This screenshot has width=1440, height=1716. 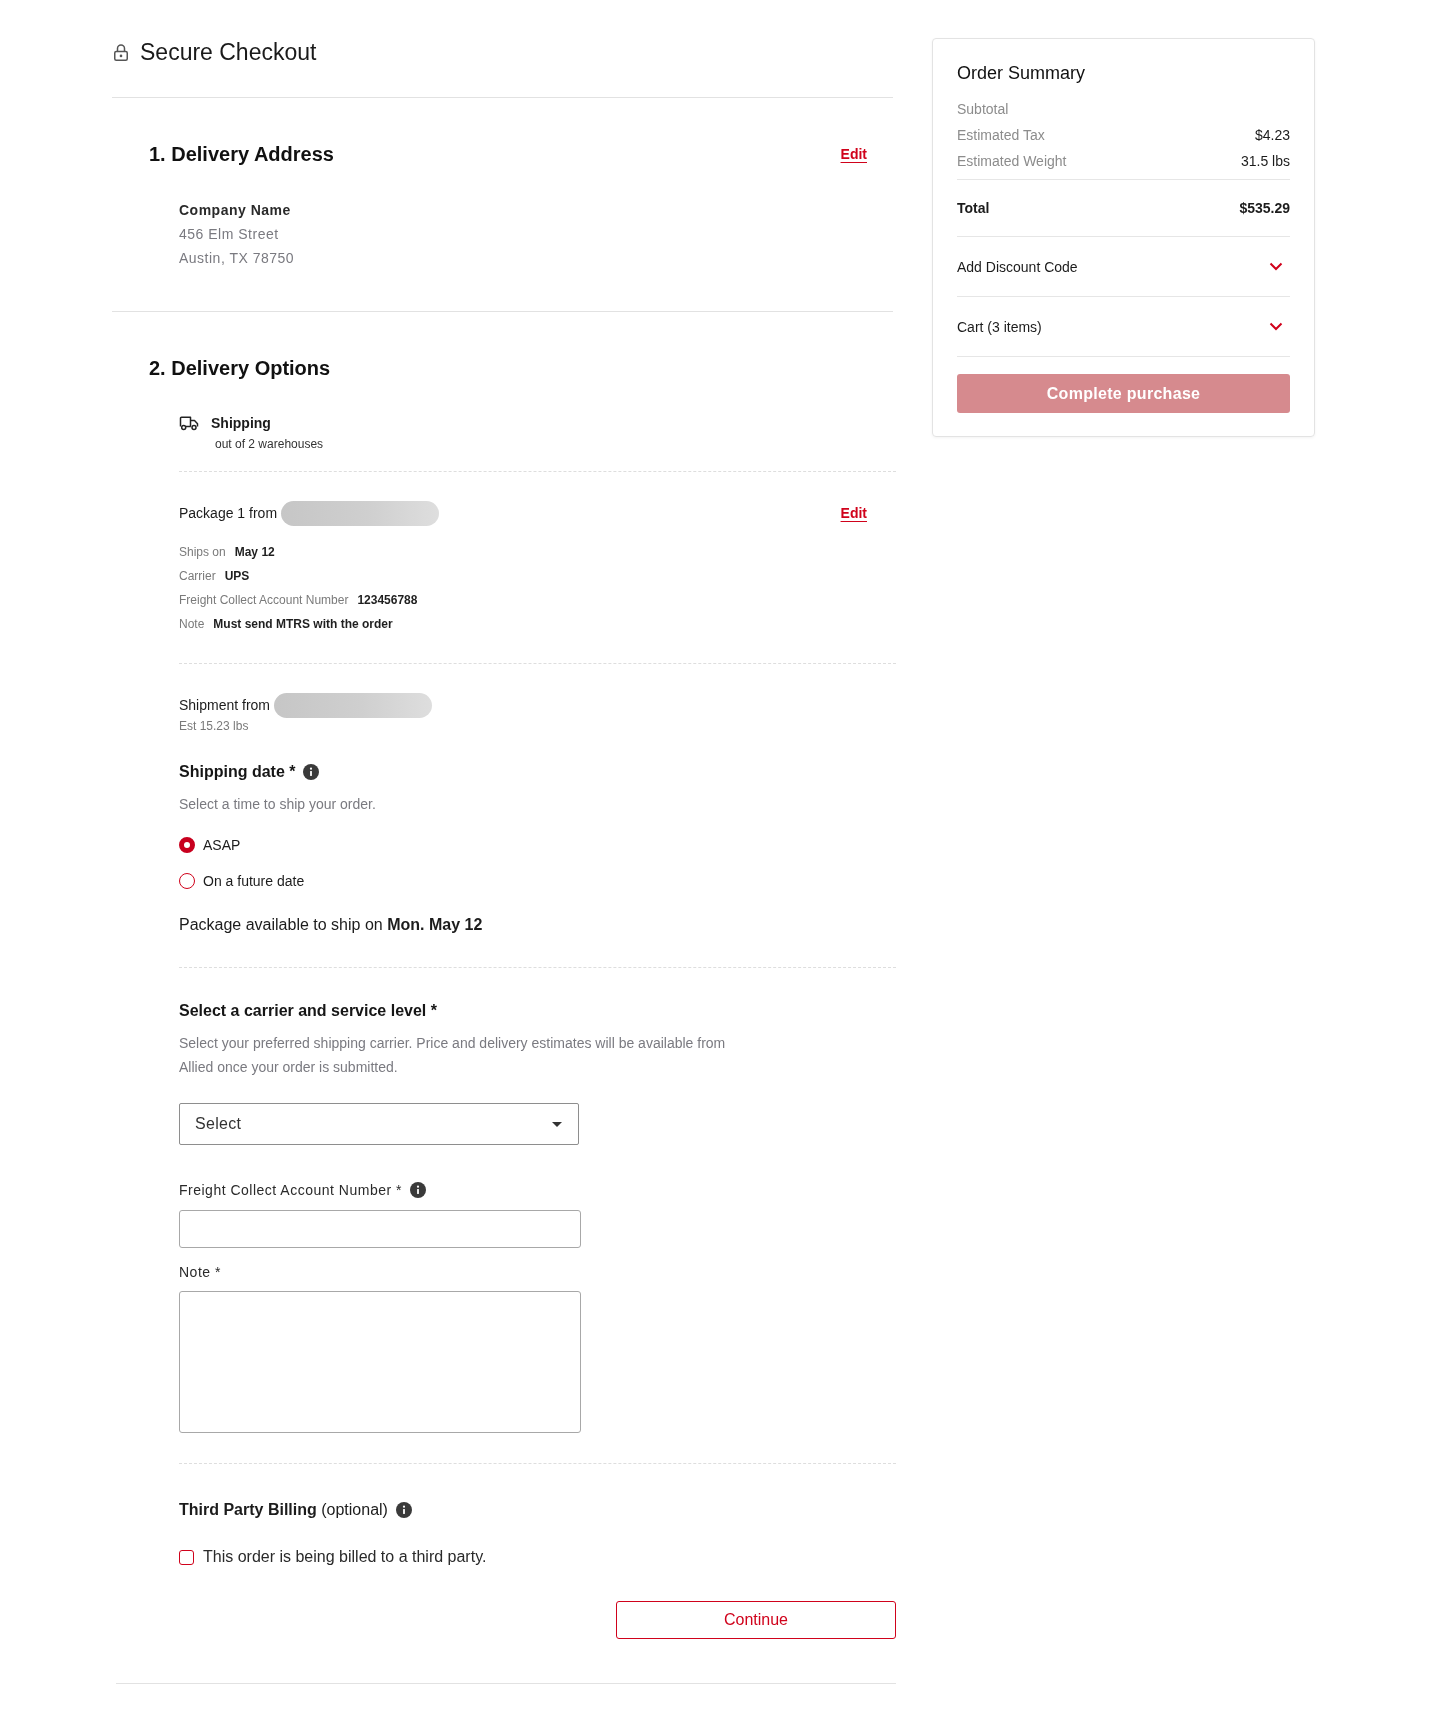 What do you see at coordinates (254, 552) in the screenshot?
I see `detail-value: May 12` at bounding box center [254, 552].